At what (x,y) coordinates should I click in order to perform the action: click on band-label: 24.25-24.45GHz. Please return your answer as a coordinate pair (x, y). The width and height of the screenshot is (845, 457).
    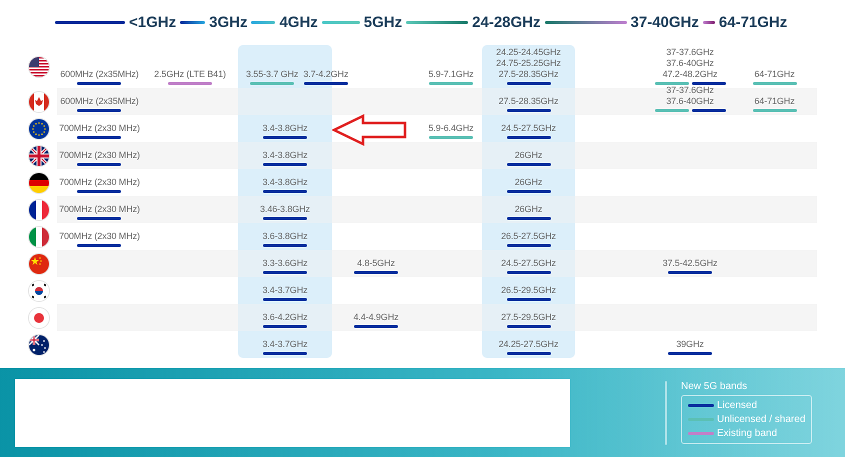
    Looking at the image, I should click on (528, 52).